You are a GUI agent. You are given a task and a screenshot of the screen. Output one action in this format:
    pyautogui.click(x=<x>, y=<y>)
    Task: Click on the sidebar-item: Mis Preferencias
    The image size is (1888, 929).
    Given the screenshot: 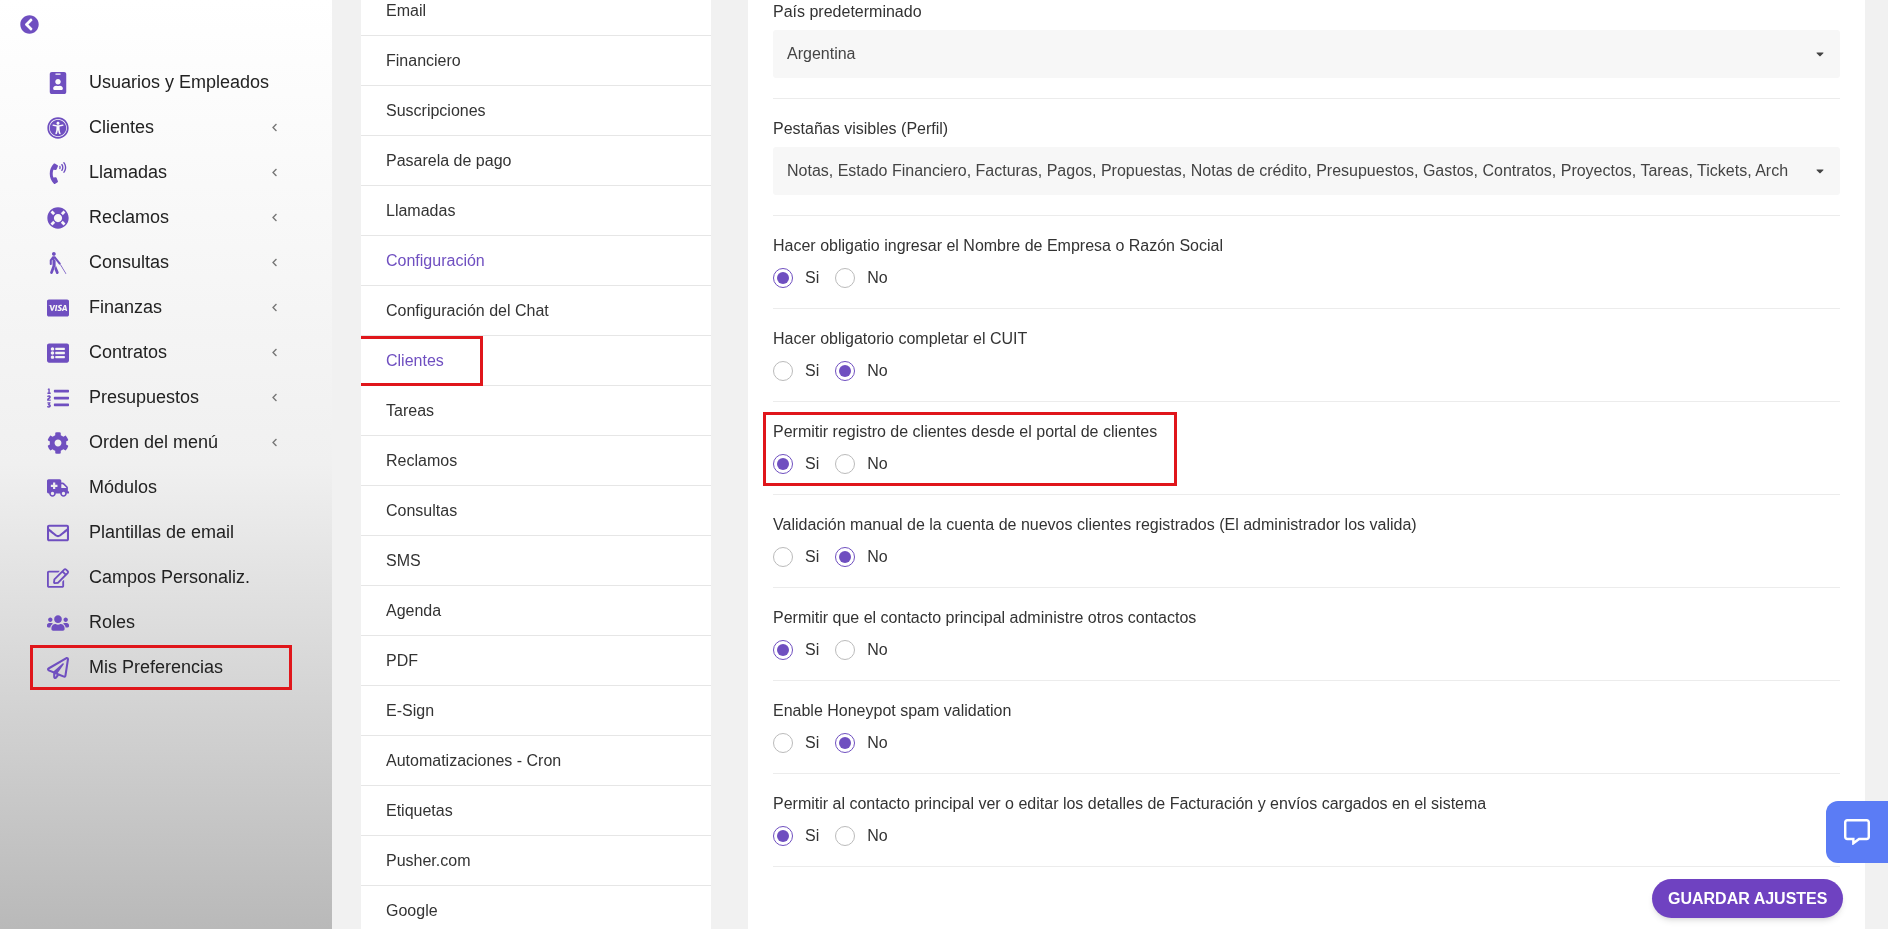 What is the action you would take?
    pyautogui.click(x=161, y=667)
    